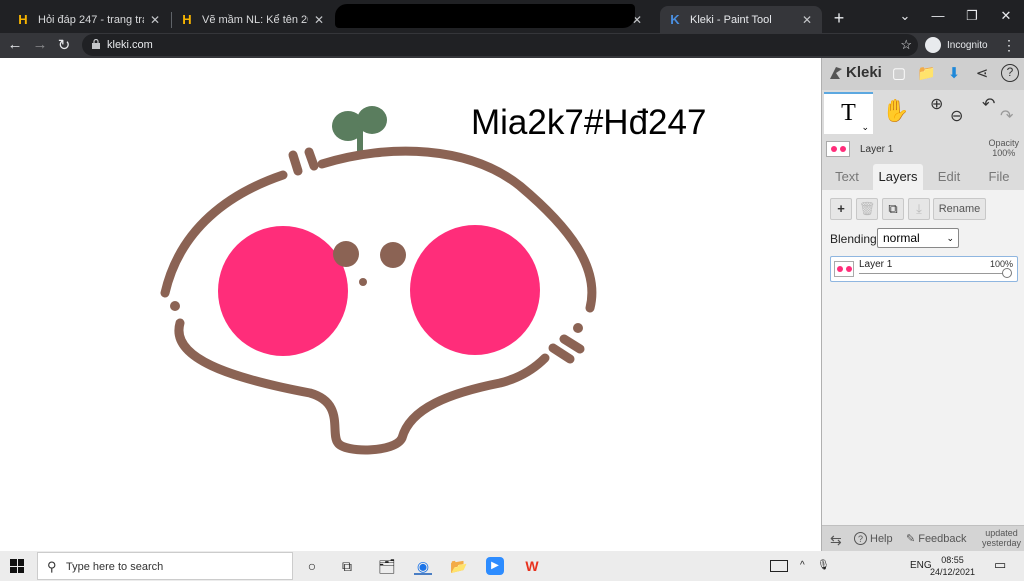 Image resolution: width=1024 pixels, height=581 pixels. Describe the element at coordinates (1007, 273) in the screenshot. I see `layer-opacity-knob` at that location.